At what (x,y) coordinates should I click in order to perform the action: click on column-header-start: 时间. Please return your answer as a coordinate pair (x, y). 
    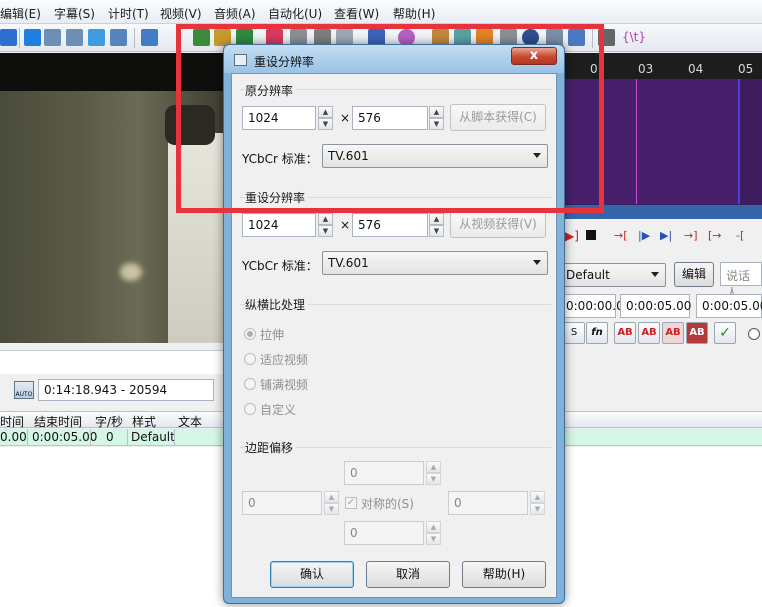
    Looking at the image, I should click on (12, 421).